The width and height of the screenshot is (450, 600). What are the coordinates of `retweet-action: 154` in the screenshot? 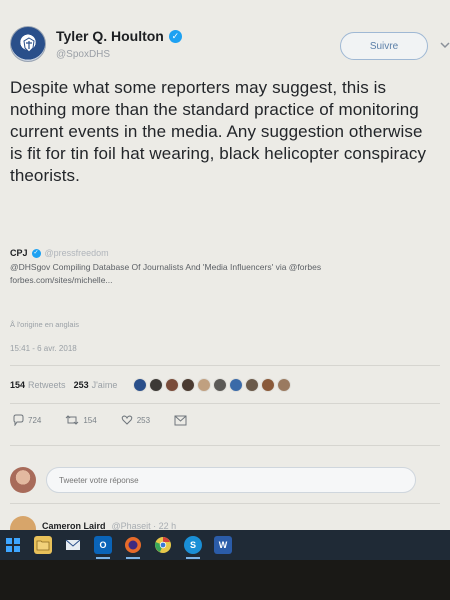 It's located at (81, 420).